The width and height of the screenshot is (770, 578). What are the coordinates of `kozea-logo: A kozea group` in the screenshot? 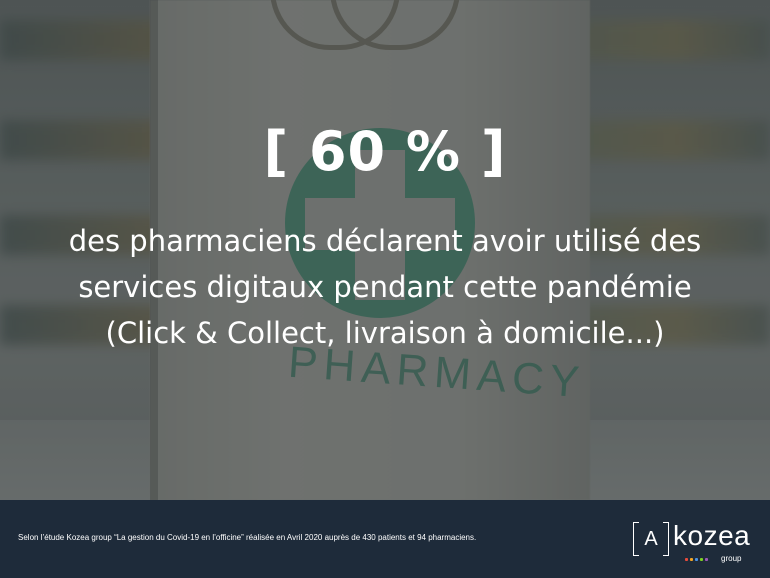 It's located at (693, 542).